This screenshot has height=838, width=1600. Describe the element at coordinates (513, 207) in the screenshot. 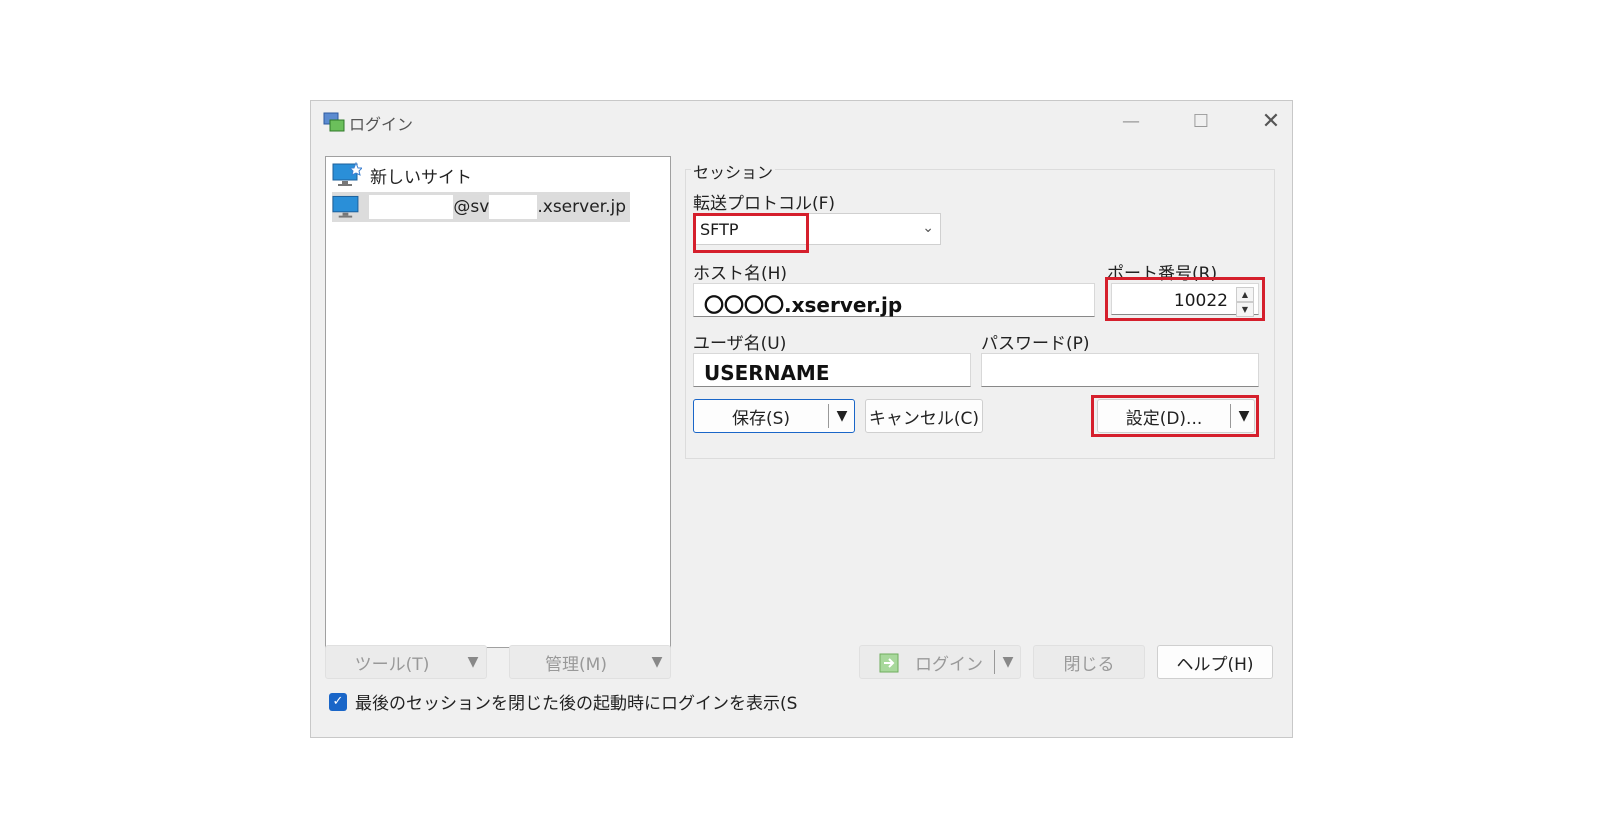

I see `redacted-server-number` at that location.